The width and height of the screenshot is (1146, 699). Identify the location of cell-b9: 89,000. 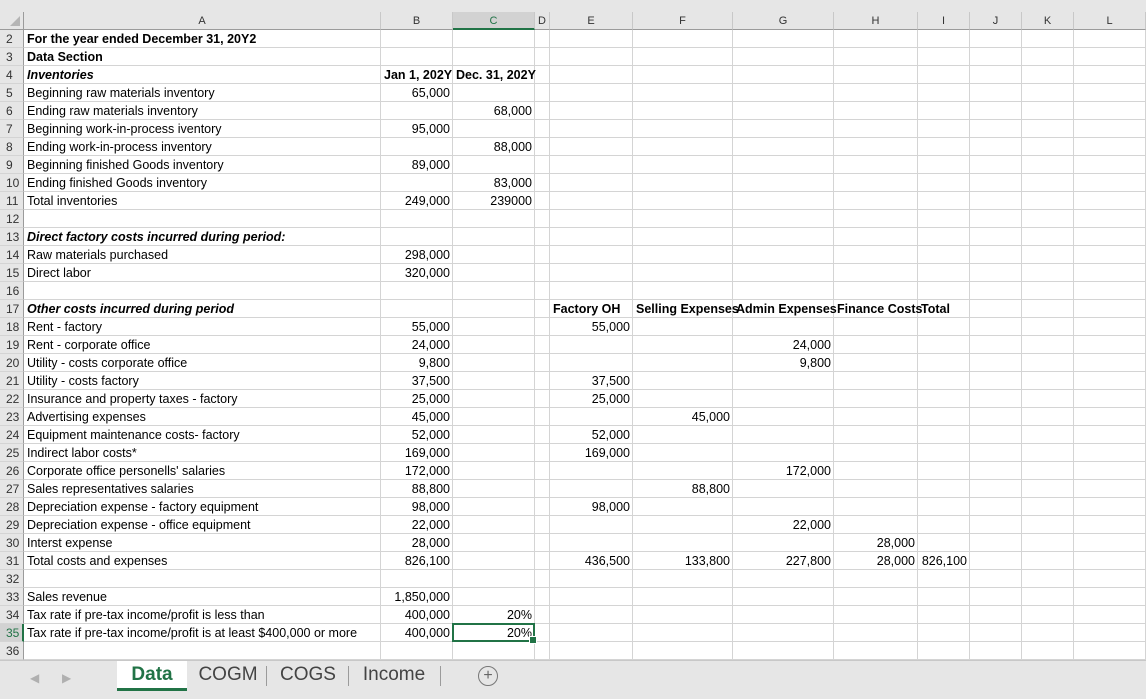
(417, 165).